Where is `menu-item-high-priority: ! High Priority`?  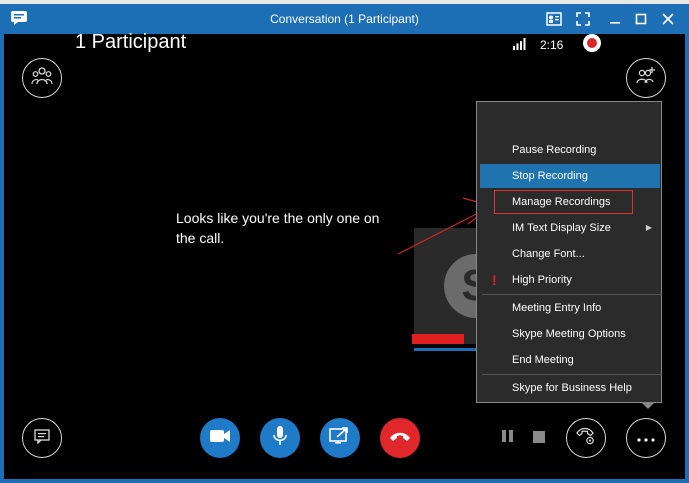 menu-item-high-priority: ! High Priority is located at coordinates (570, 280).